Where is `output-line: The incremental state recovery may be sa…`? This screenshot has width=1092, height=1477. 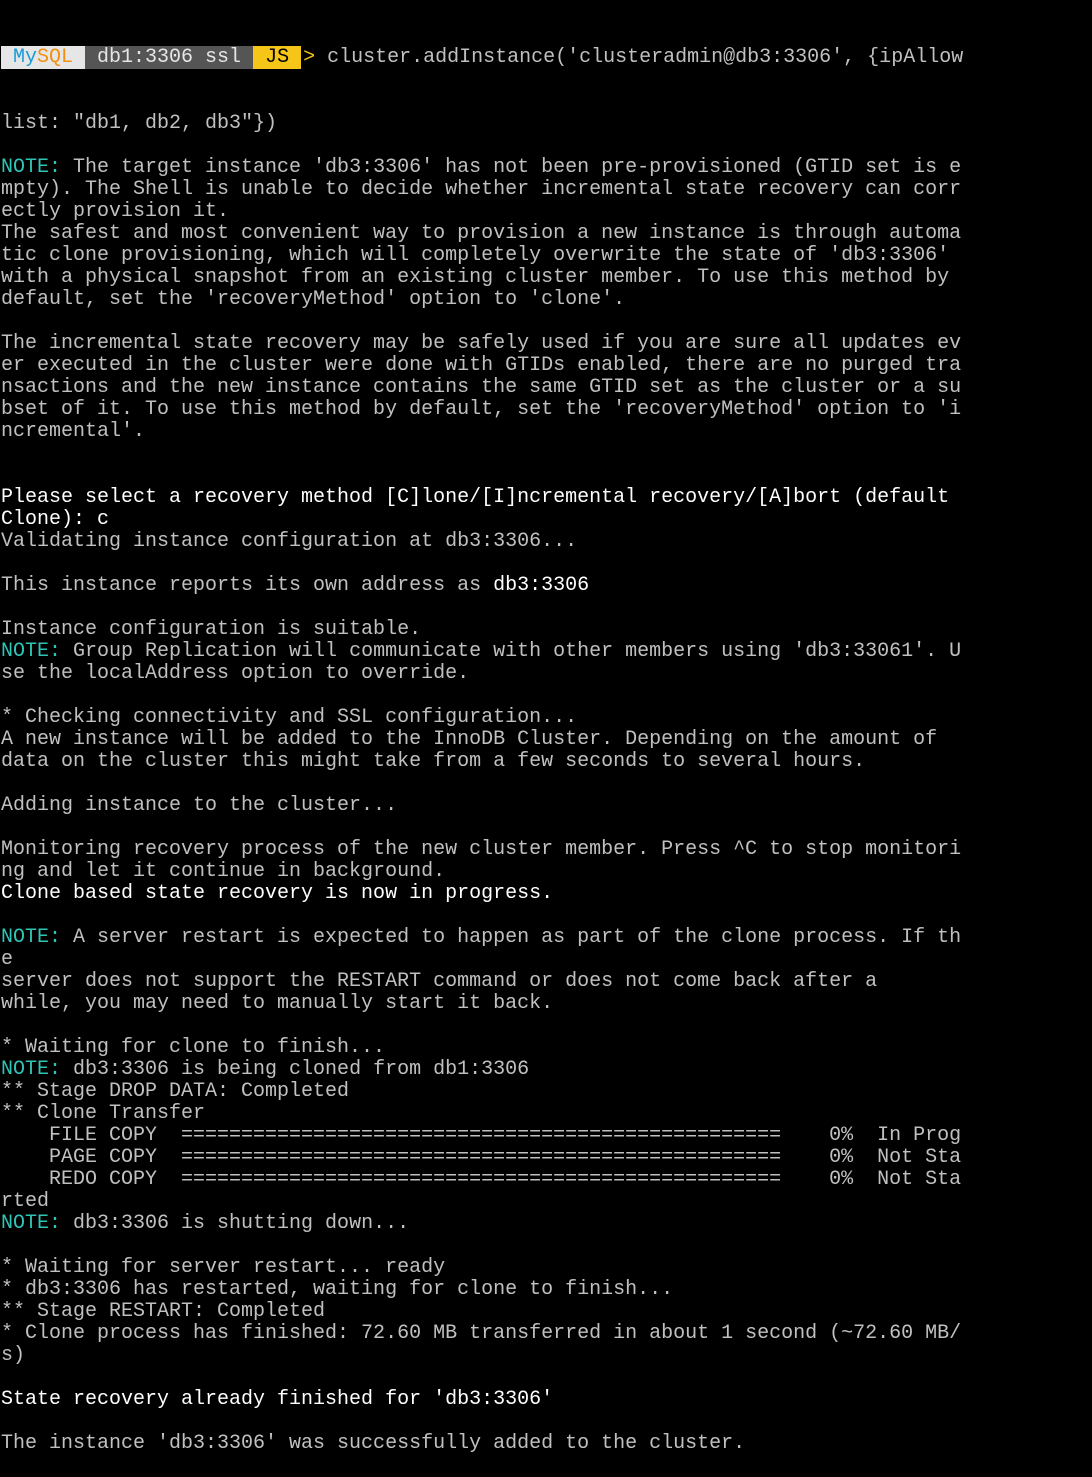 output-line: The incremental state recovery may be sa… is located at coordinates (546, 344).